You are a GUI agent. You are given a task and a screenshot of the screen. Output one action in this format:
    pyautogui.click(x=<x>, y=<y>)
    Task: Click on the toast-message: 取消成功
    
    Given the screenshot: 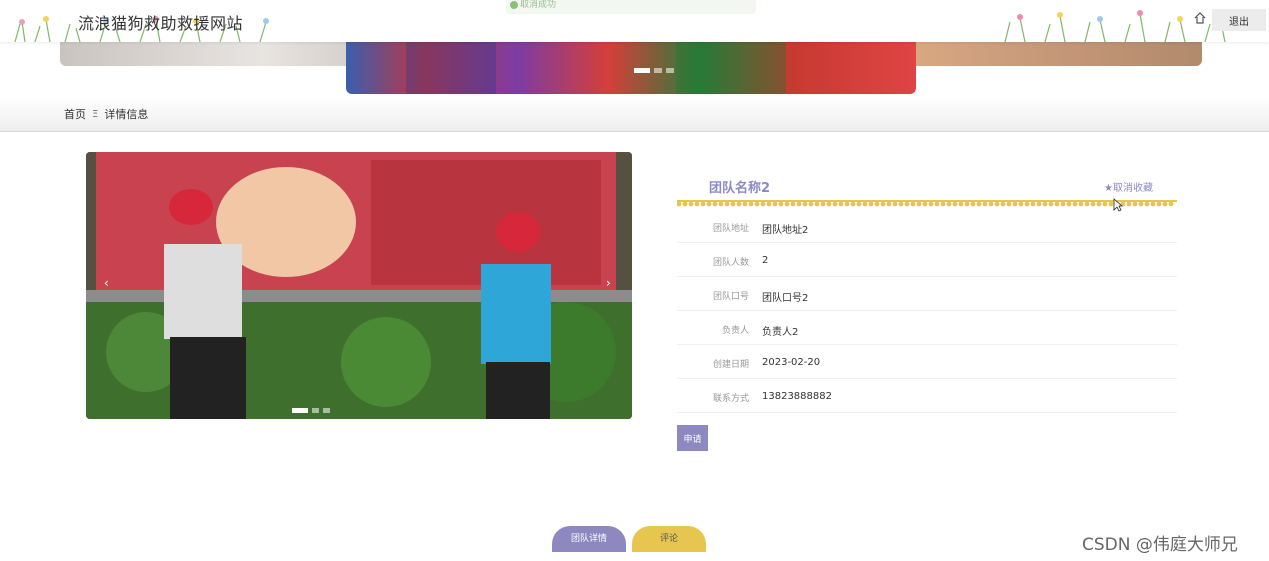 What is the action you would take?
    pyautogui.click(x=631, y=7)
    